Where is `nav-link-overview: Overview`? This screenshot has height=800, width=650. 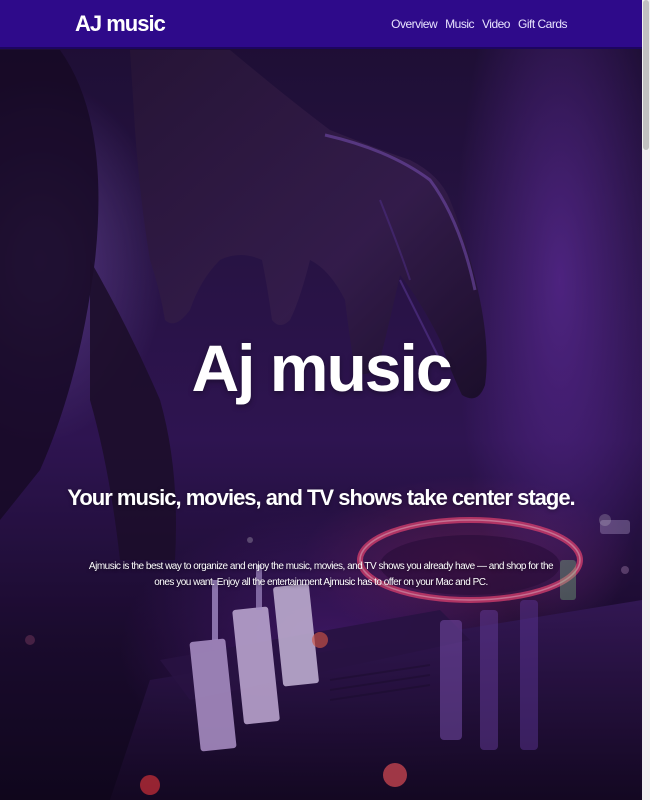 nav-link-overview: Overview is located at coordinates (414, 24).